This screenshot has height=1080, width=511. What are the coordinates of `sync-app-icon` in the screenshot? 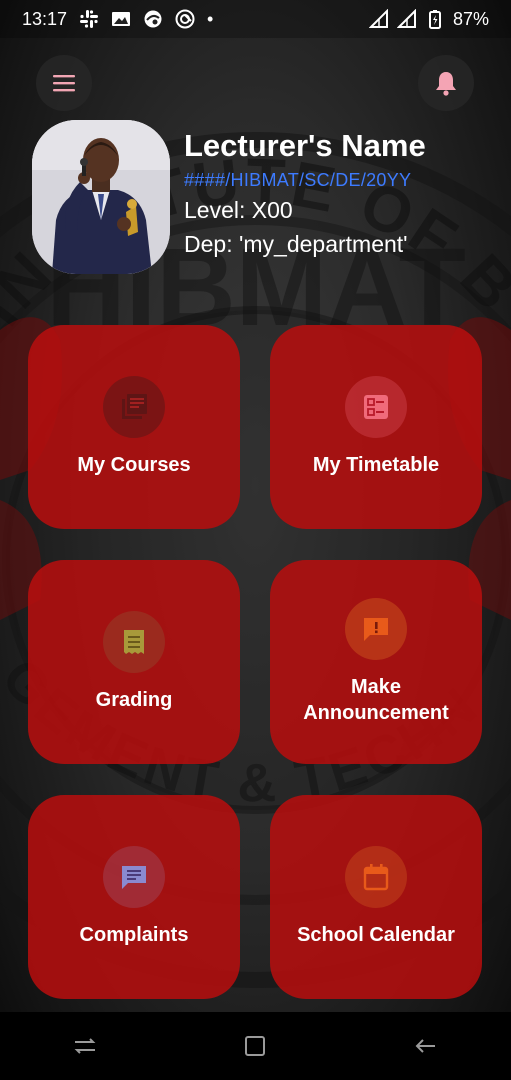 It's located at (153, 19).